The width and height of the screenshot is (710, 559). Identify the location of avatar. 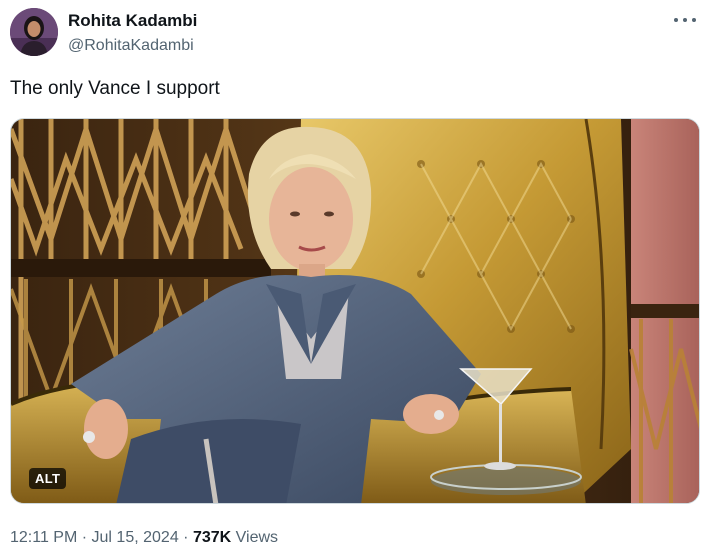
(34, 32).